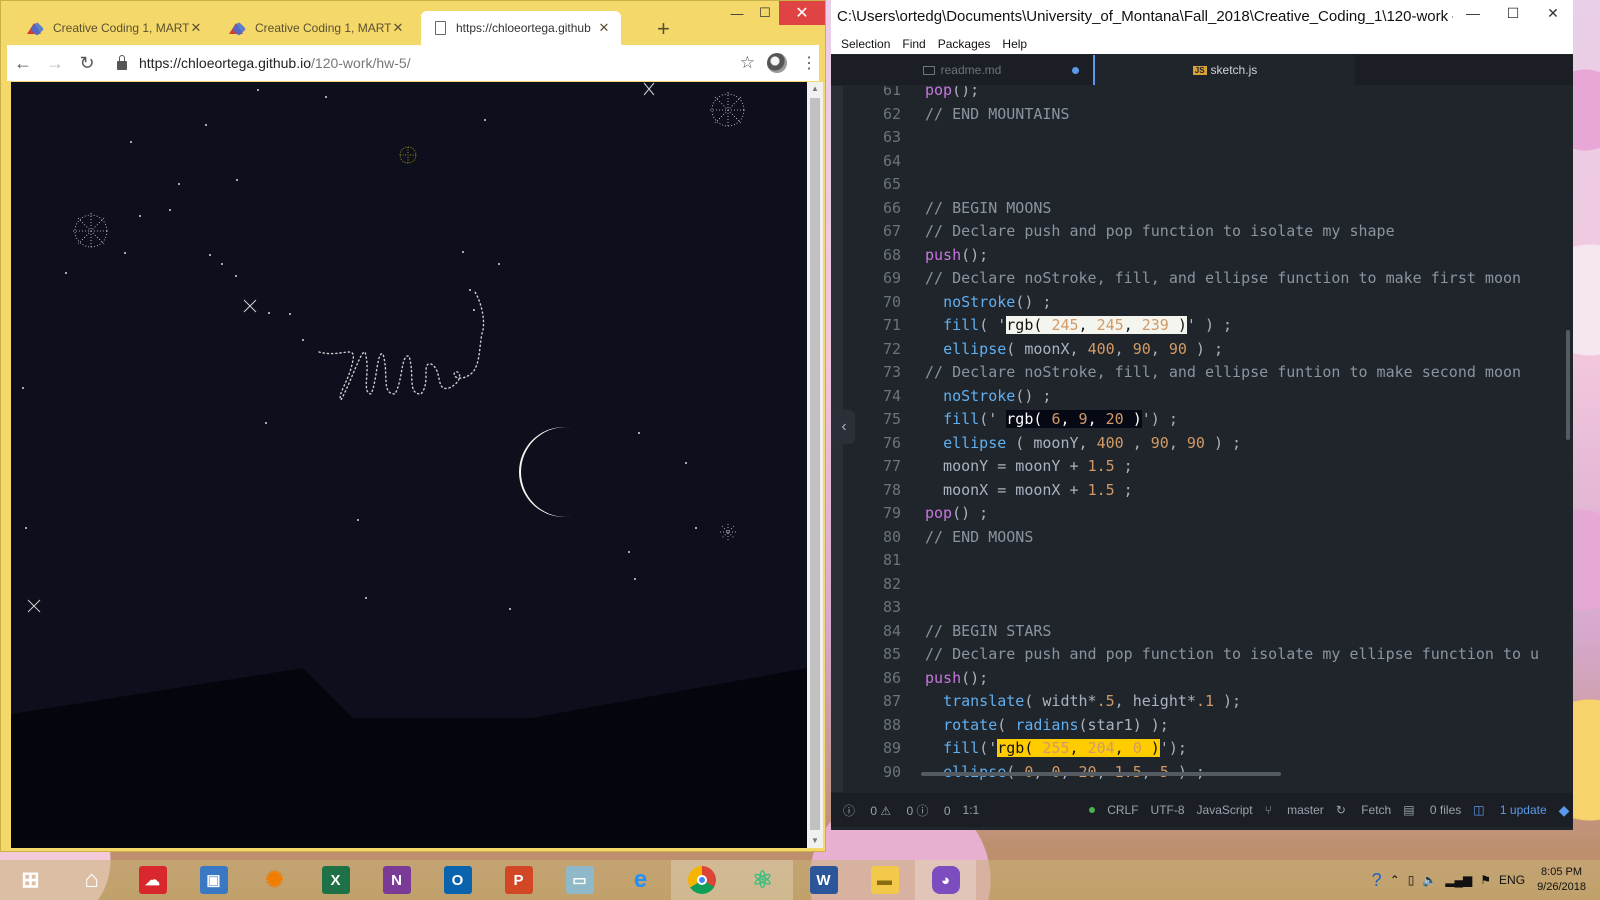  What do you see at coordinates (1224, 70) in the screenshot?
I see `tab-sketch-js: JS sketch.js` at bounding box center [1224, 70].